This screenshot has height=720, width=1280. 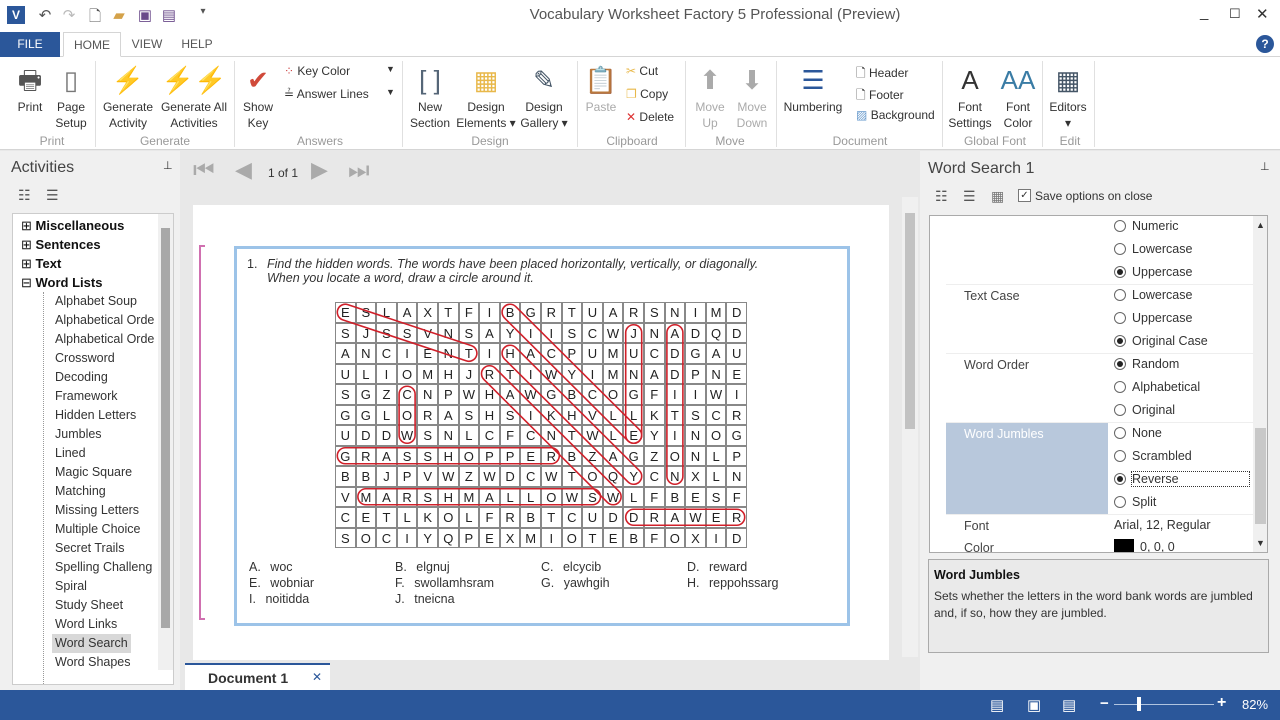 I want to click on tree-scrollbar, so click(x=165, y=442).